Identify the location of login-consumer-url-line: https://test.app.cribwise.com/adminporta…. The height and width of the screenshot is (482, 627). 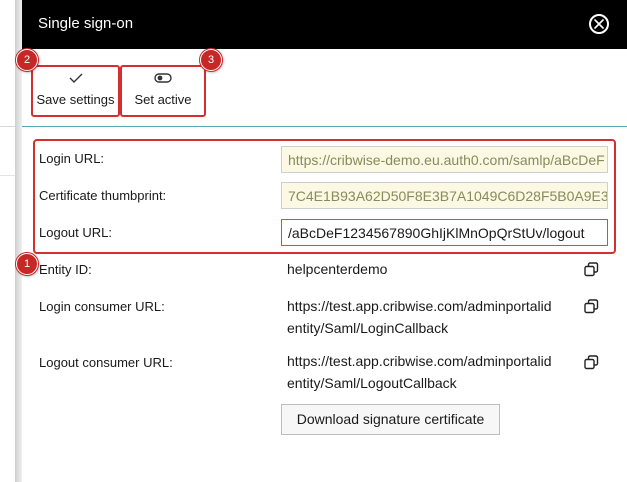
(419, 306).